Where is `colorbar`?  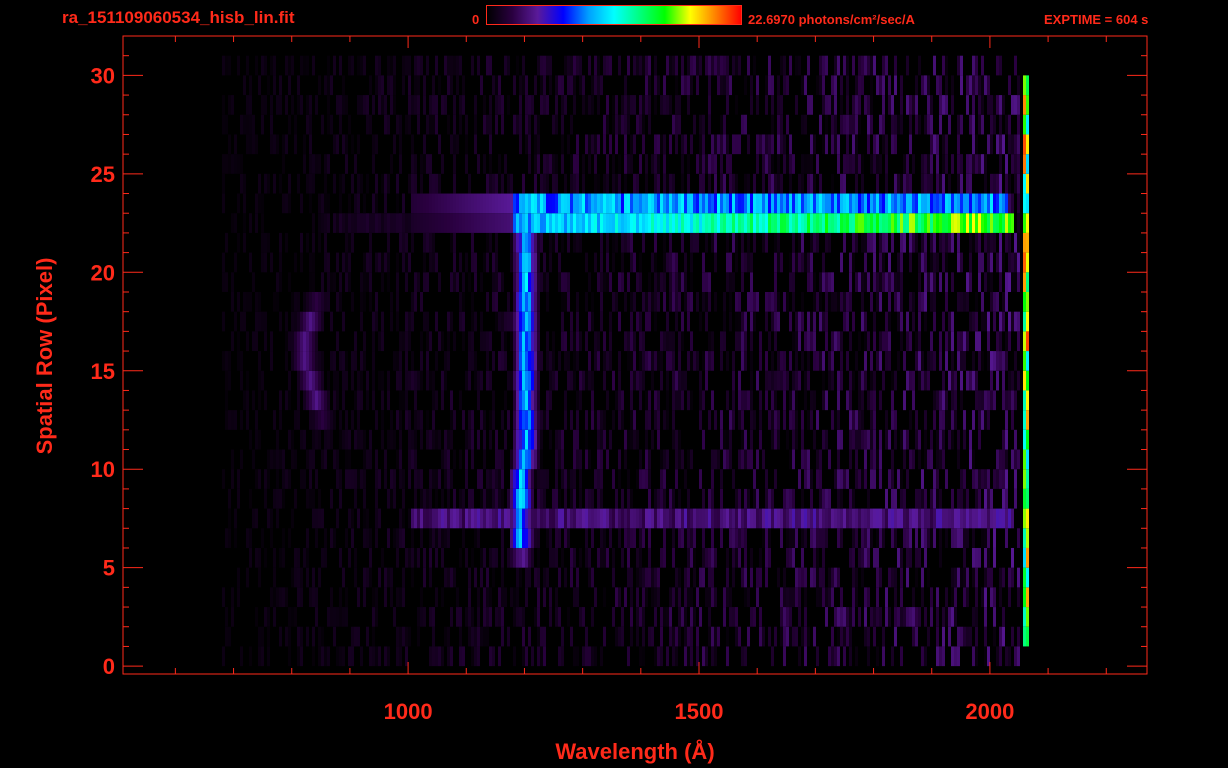 colorbar is located at coordinates (614, 15).